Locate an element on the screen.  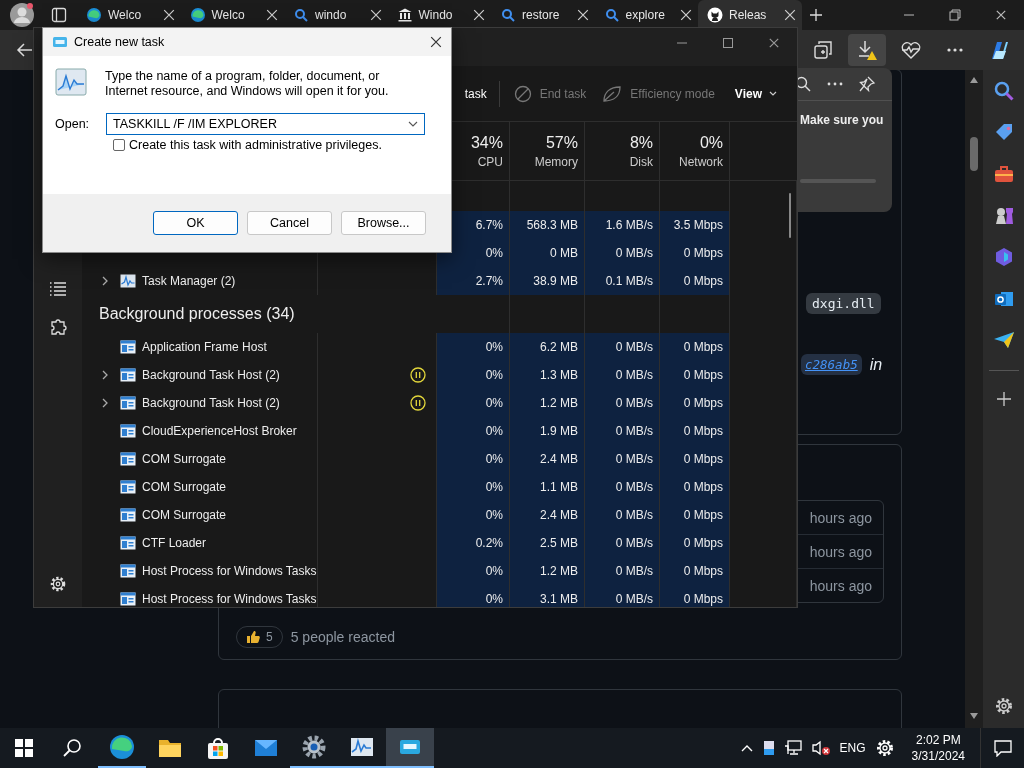
leaf-icon is located at coordinates (612, 93).